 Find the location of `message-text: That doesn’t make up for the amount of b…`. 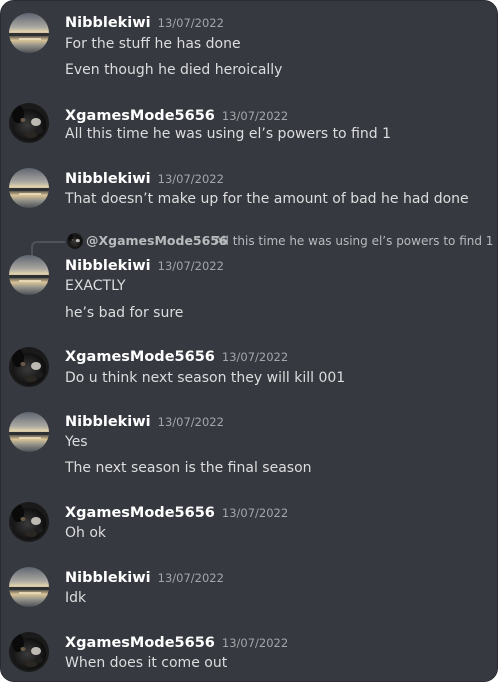

message-text: That doesn’t make up for the amount of b… is located at coordinates (267, 199).